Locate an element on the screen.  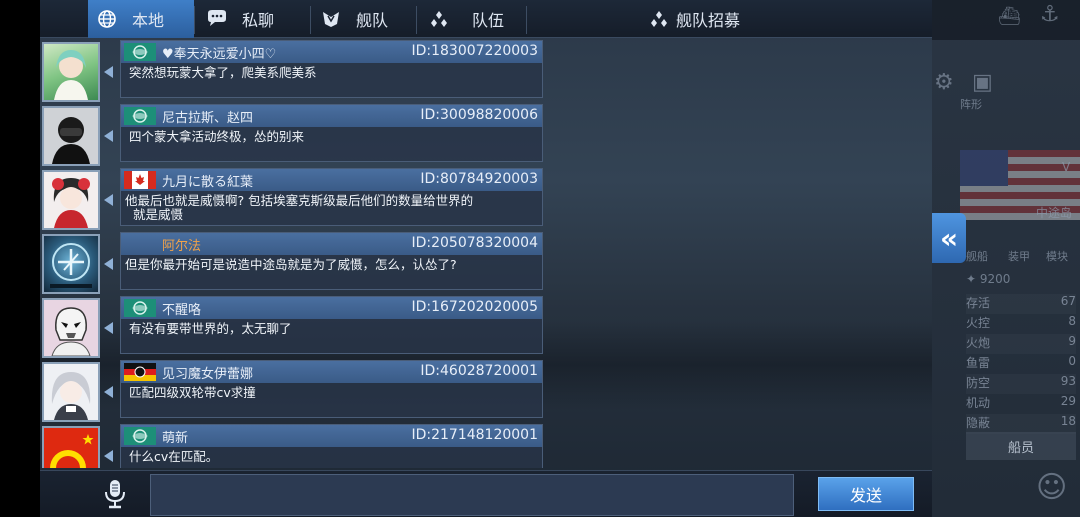
player-id: ID:167202020005 is located at coordinates (474, 307).